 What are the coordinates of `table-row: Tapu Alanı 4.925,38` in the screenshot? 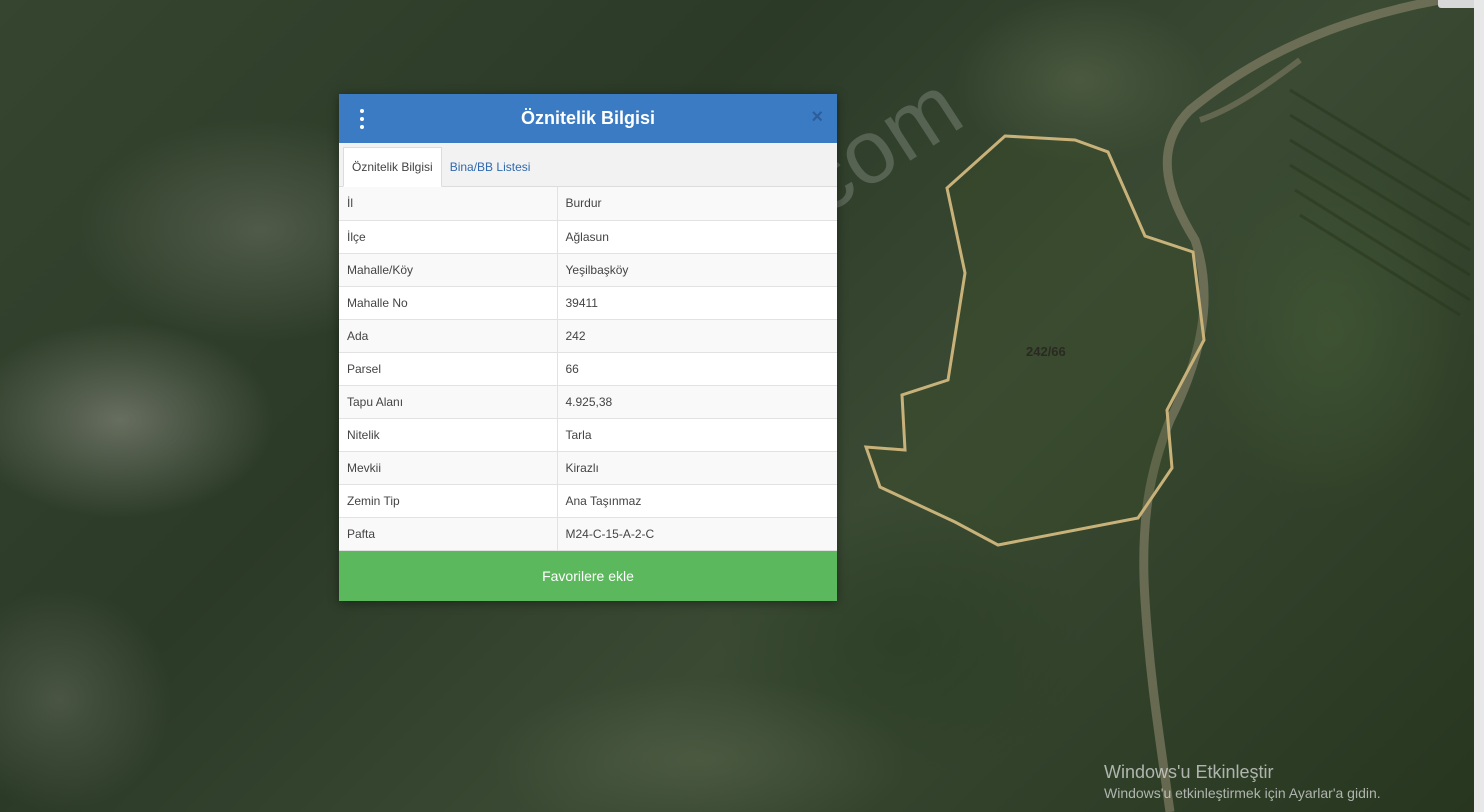 It's located at (588, 402).